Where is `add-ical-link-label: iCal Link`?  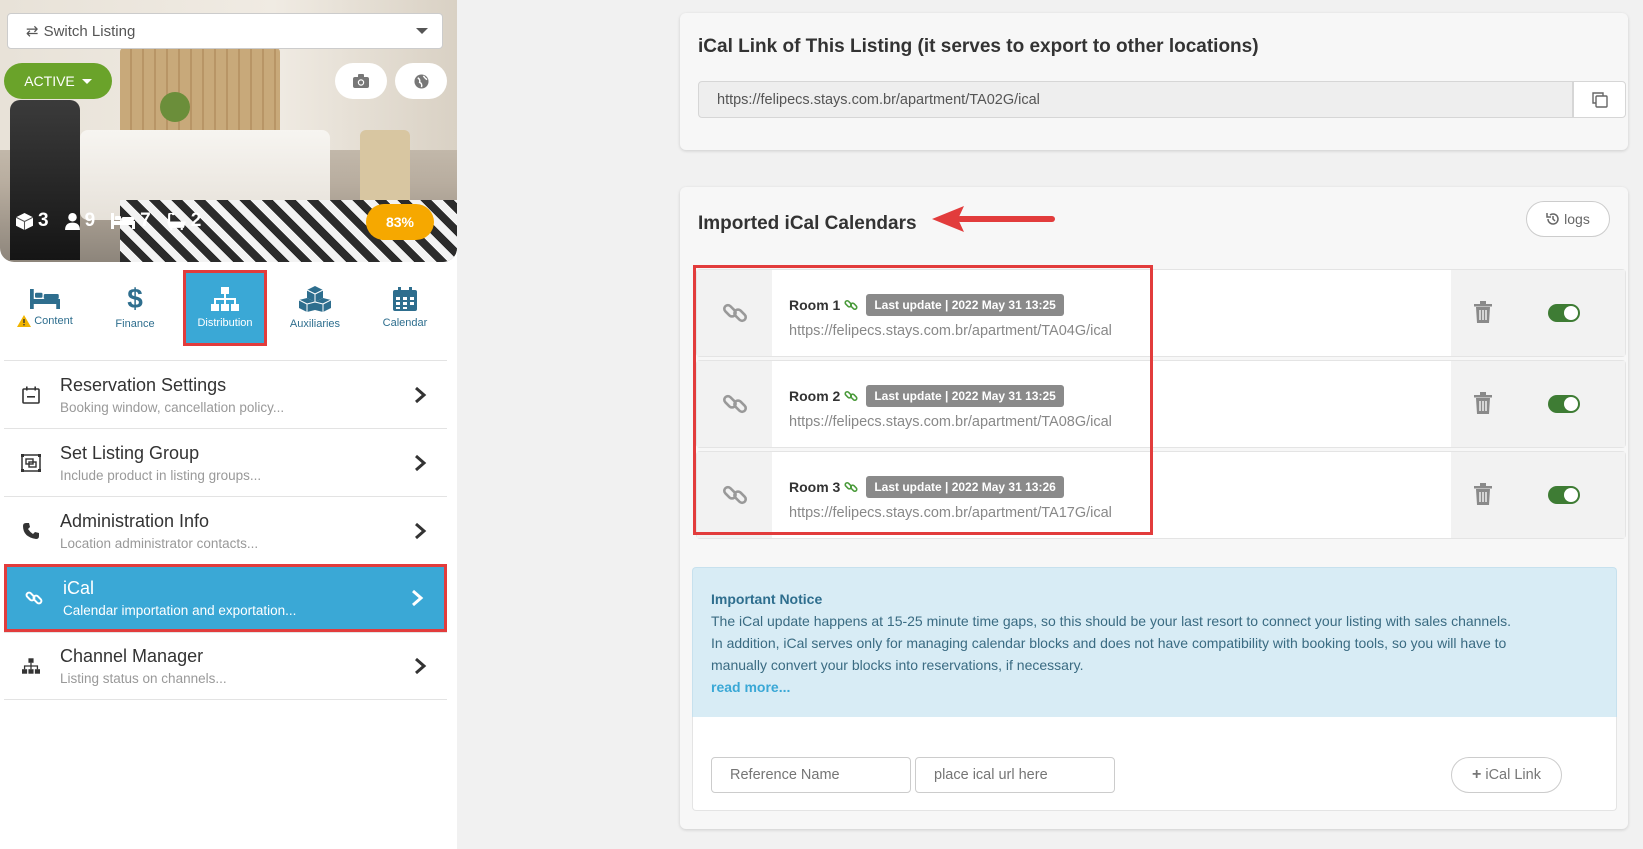 add-ical-link-label: iCal Link is located at coordinates (1513, 775).